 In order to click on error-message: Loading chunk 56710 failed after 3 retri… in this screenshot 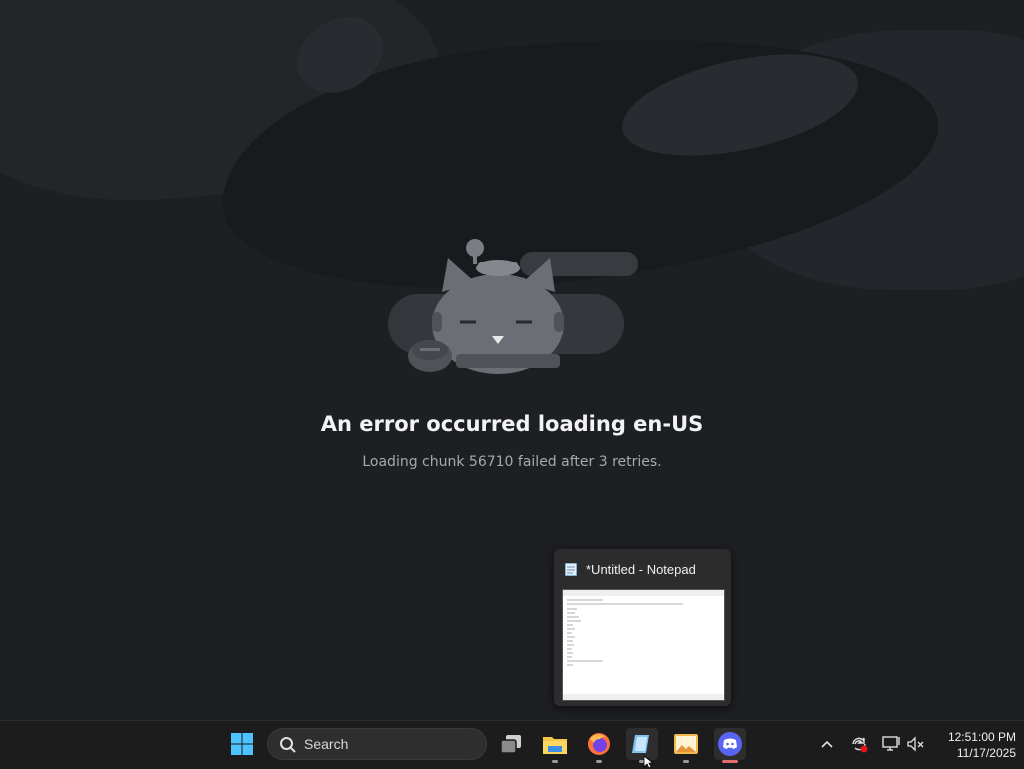, I will do `click(512, 462)`.